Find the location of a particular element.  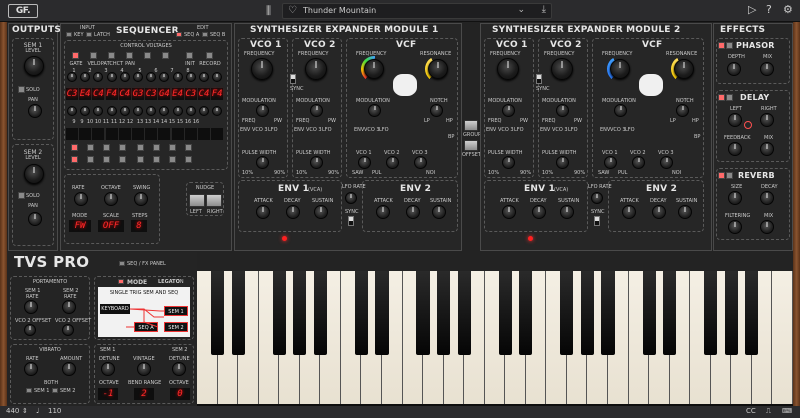

tuning-stepper-icon: ⇕ is located at coordinates (25, 411).